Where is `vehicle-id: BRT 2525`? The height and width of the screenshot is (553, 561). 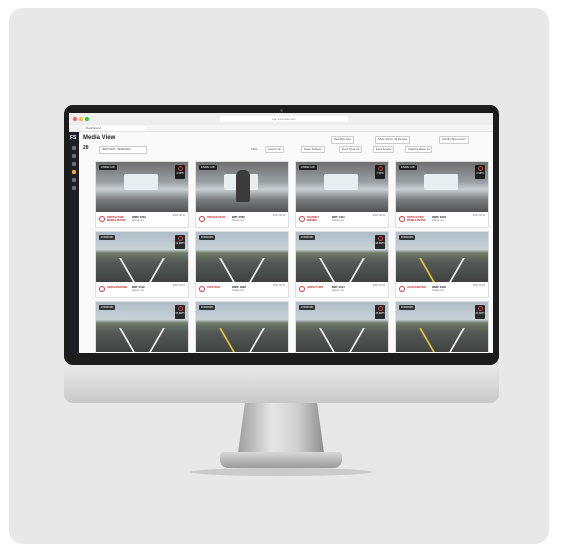
vehicle-id: BRT 2525 is located at coordinates (238, 217).